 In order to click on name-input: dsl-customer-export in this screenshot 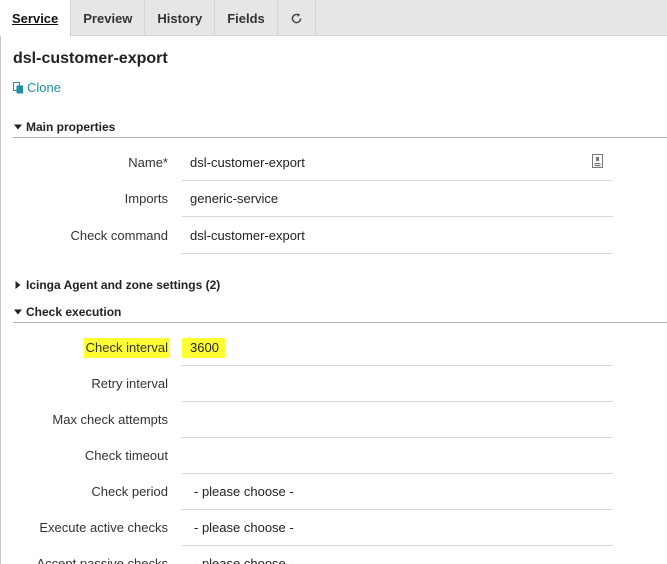, I will do `click(397, 167)`.